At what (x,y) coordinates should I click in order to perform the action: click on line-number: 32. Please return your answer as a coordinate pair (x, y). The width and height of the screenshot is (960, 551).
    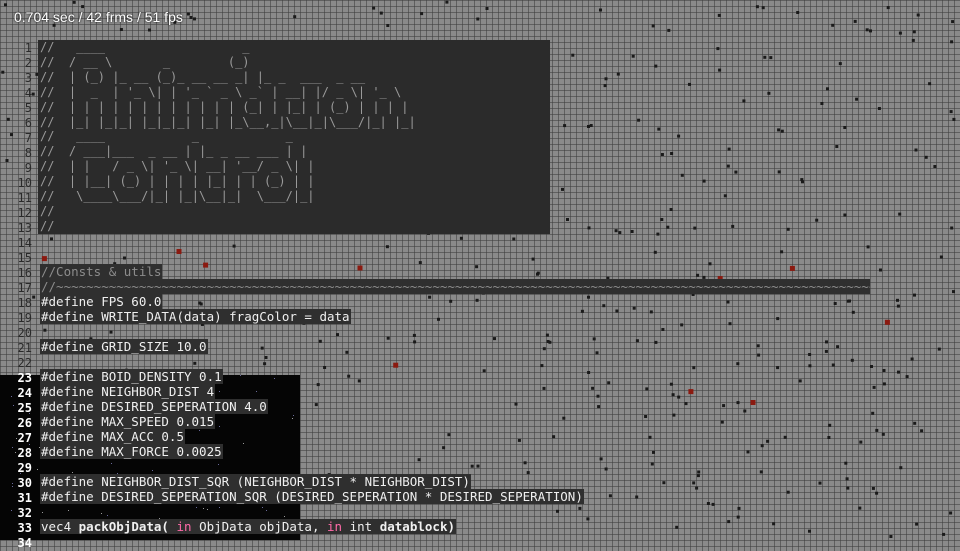
    Looking at the image, I should click on (24, 513).